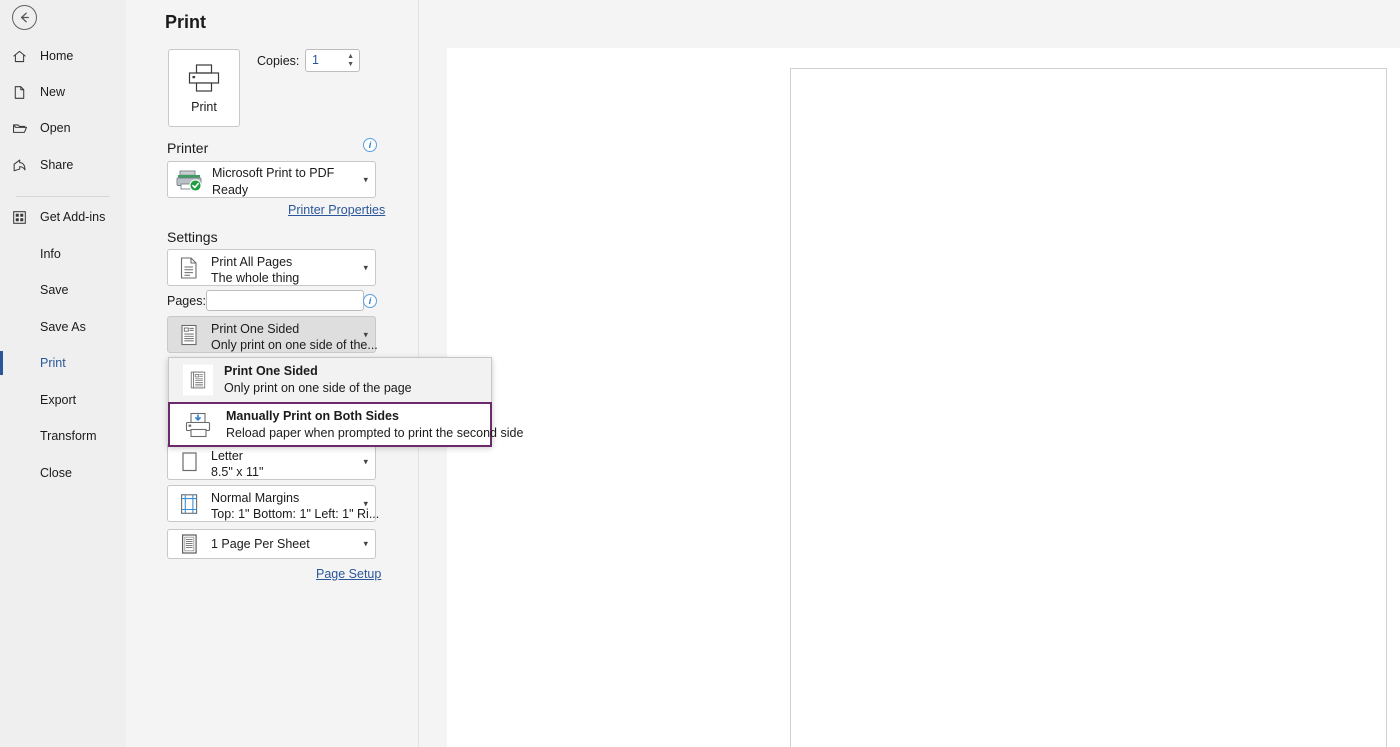 The image size is (1400, 747). I want to click on printer-select: Microsoft Print to PDF Ready ▾, so click(271, 179).